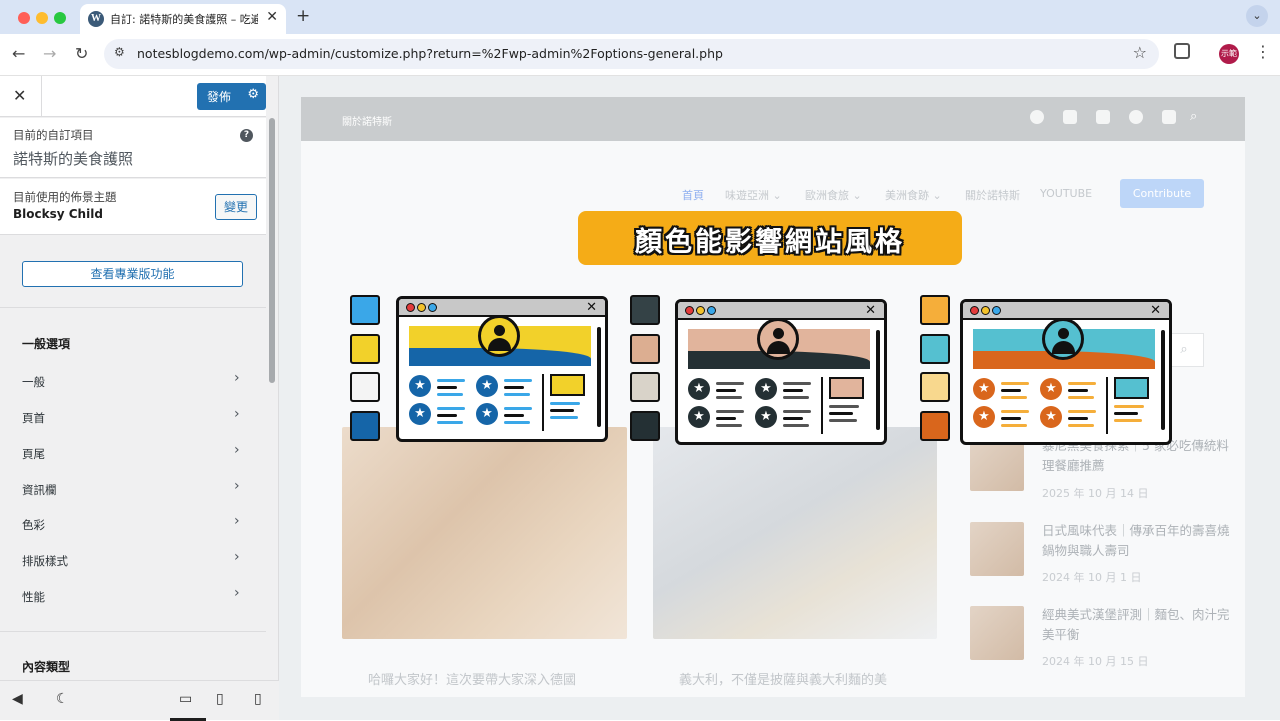 The height and width of the screenshot is (721, 1280). Describe the element at coordinates (33, 382) in the screenshot. I see `sidebar-item-label: 一般` at that location.